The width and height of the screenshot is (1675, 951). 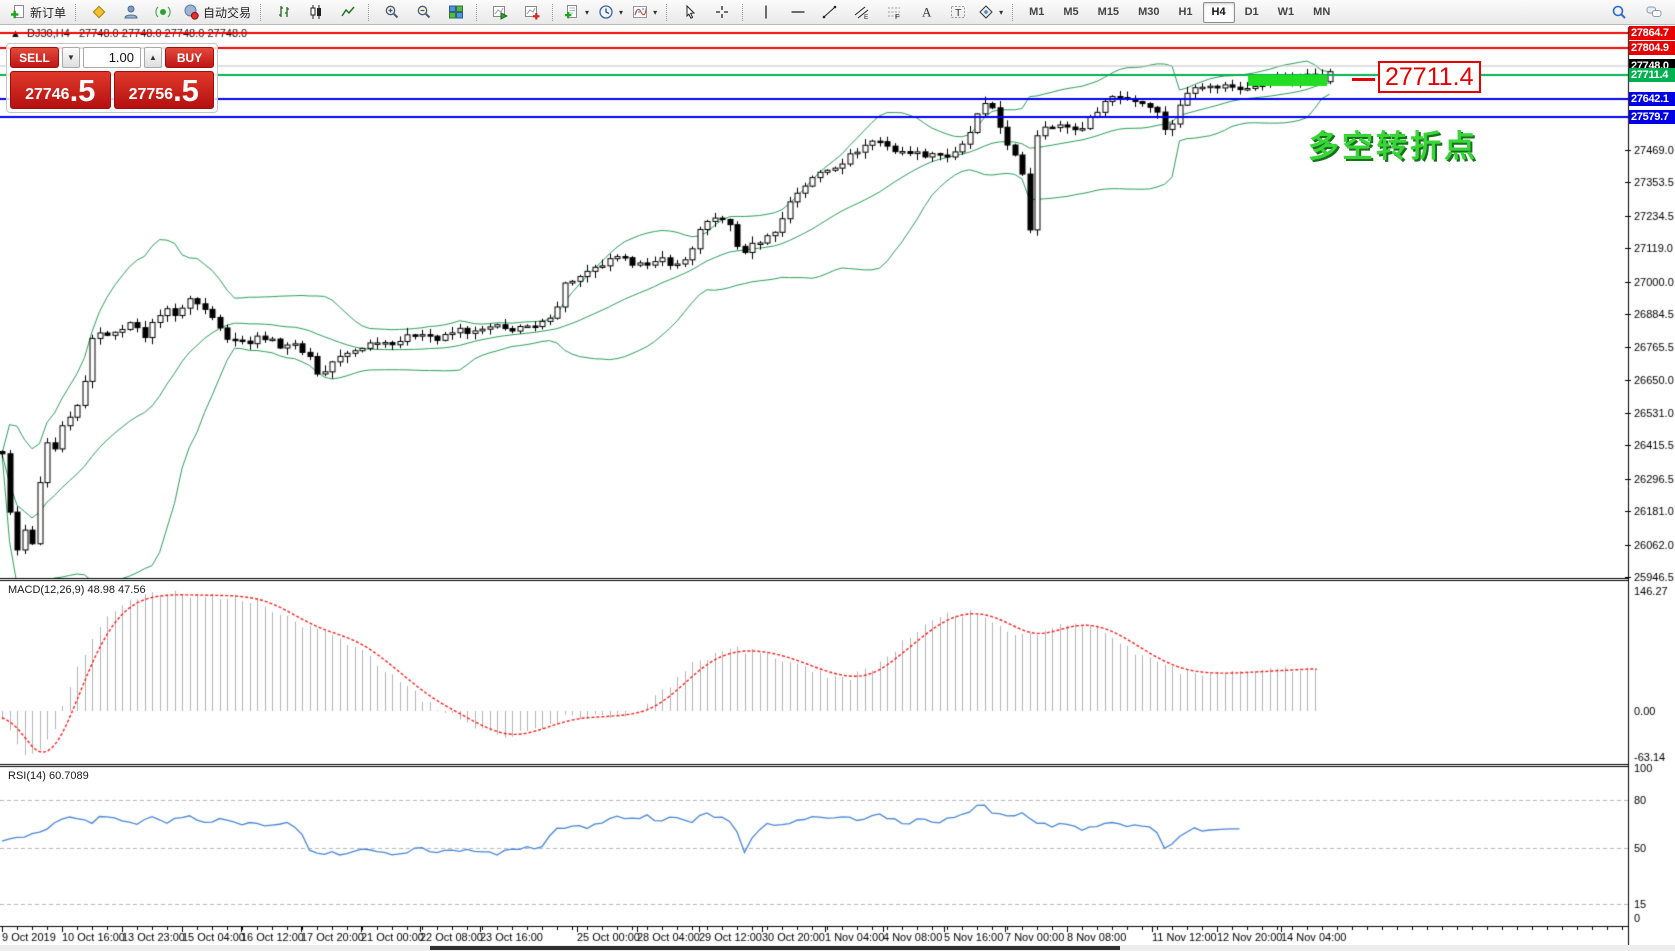 What do you see at coordinates (347, 12) in the screenshot?
I see `line-chart-button` at bounding box center [347, 12].